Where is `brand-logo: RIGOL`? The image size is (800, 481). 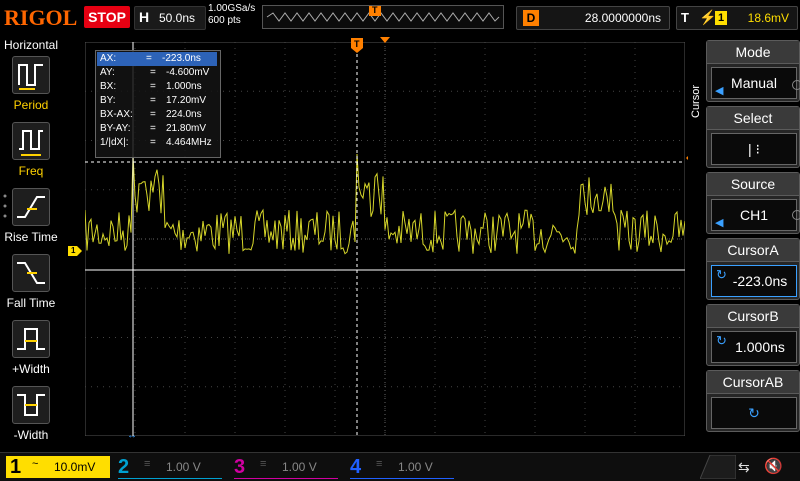 brand-logo: RIGOL is located at coordinates (41, 17).